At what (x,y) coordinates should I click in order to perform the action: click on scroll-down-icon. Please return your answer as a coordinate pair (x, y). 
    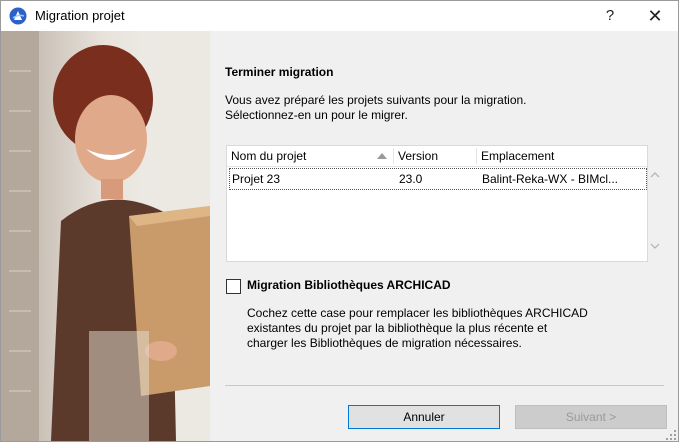
    Looking at the image, I should click on (655, 246).